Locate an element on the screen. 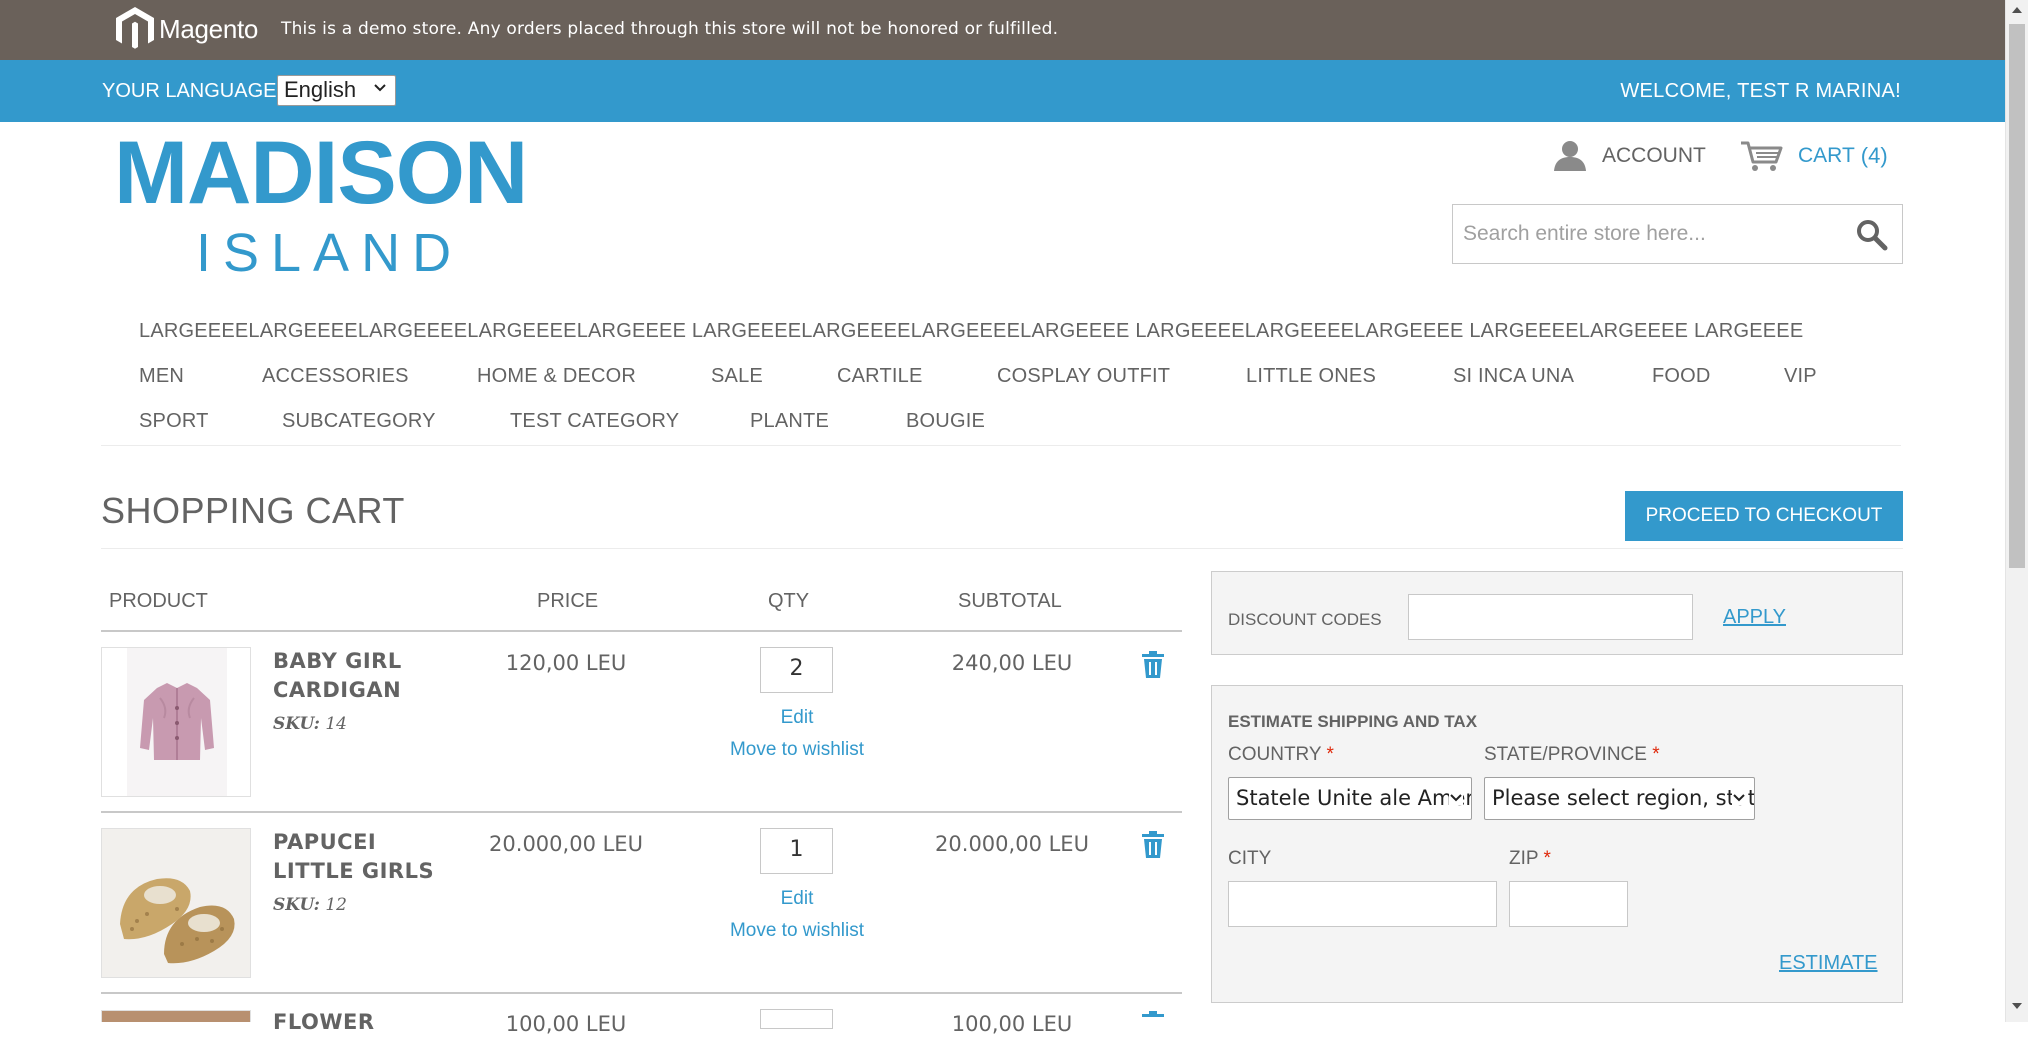 The width and height of the screenshot is (2028, 1039). country-selected-value: Statele Unite ale Americii is located at coordinates (1354, 798).